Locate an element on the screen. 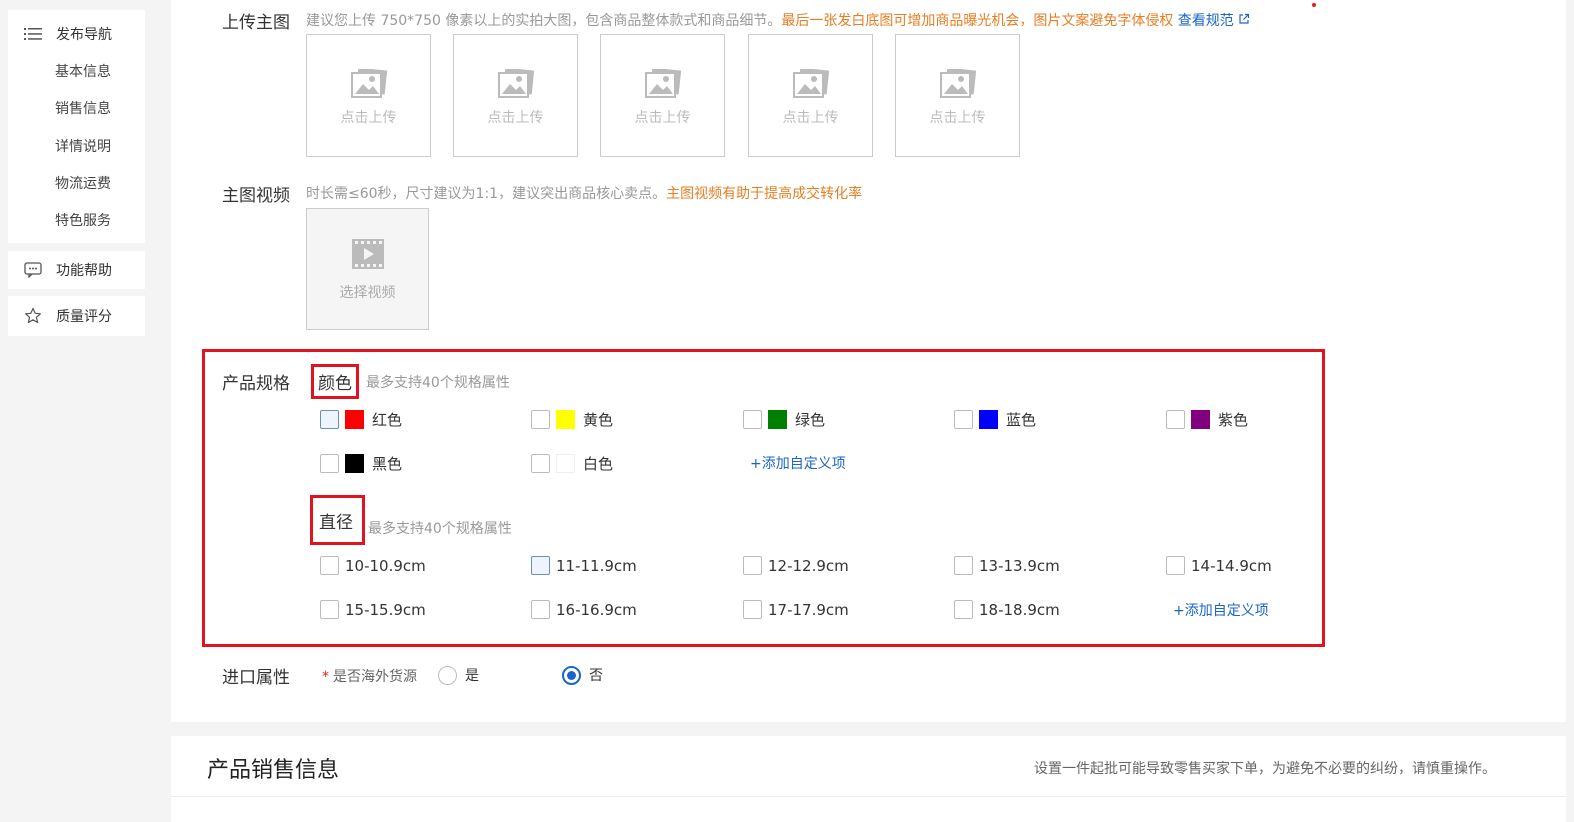 The height and width of the screenshot is (822, 1574). diameter-attr-hint: 最多支持40个规格属性 is located at coordinates (440, 529).